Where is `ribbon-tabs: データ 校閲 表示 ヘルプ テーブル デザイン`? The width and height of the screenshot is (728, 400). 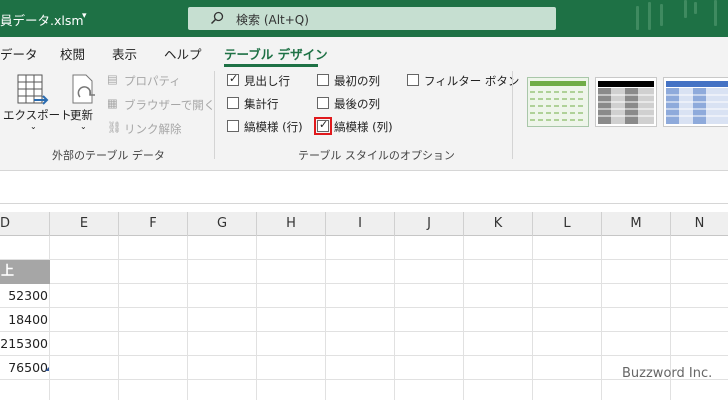
ribbon-tabs: データ 校閲 表示 ヘルプ テーブル デザイン is located at coordinates (364, 52).